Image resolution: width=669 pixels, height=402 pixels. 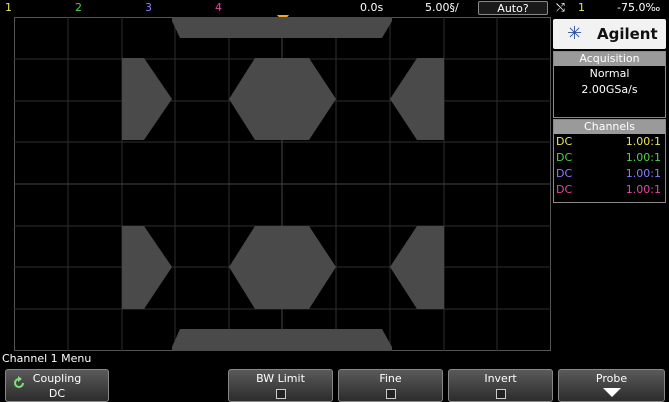 I want to click on trigger-edge-icon: ⤭, so click(x=560, y=7).